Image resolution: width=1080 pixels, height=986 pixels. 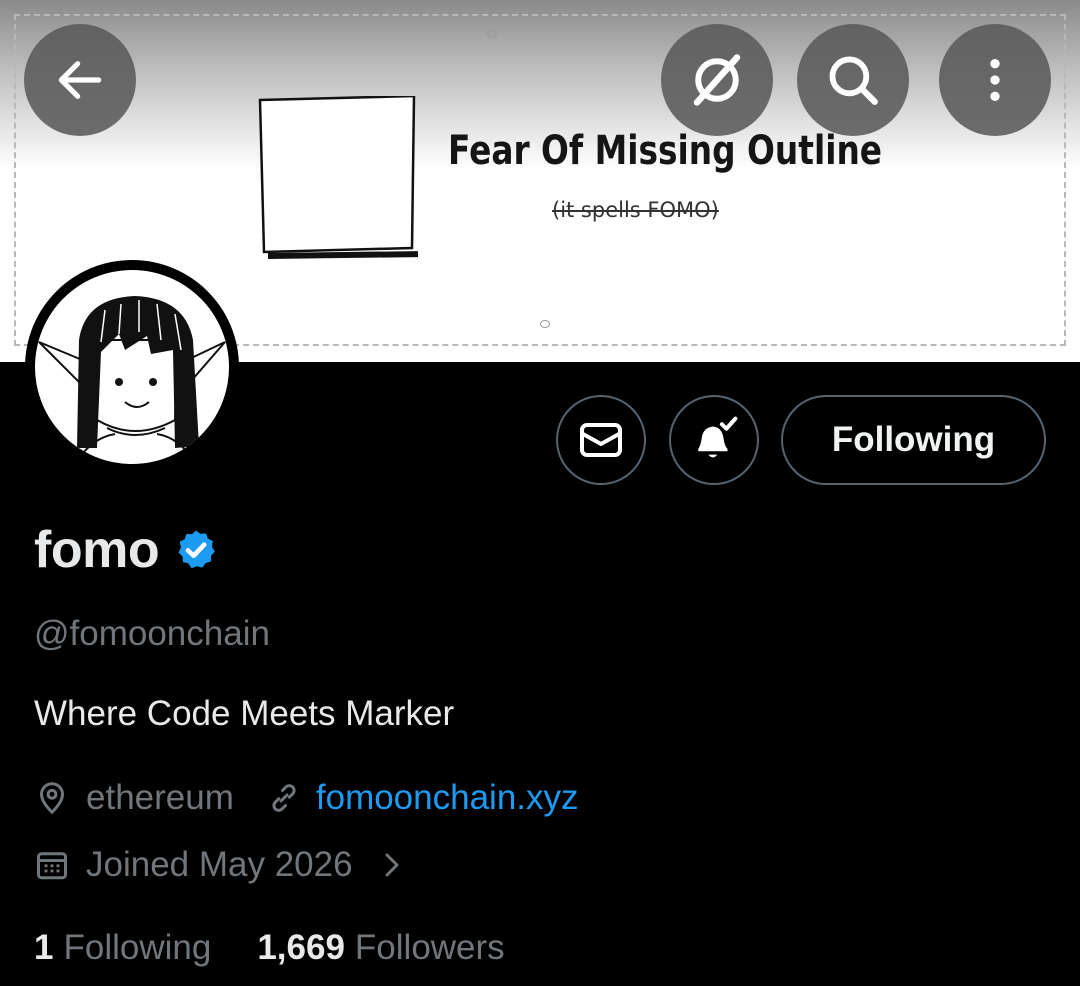 I want to click on bio: Where Code Meets Marker, so click(x=244, y=713).